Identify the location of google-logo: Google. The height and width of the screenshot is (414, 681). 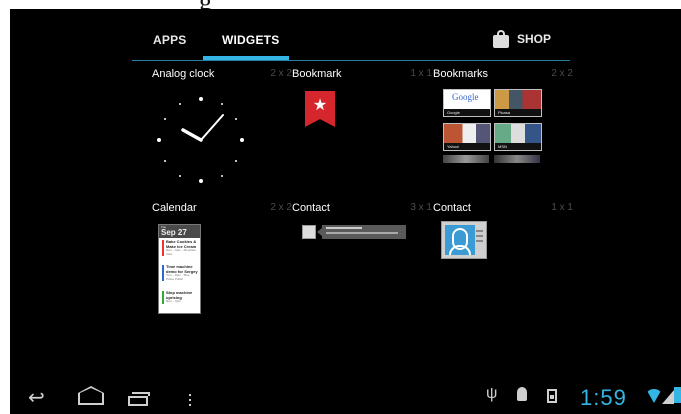
(465, 97).